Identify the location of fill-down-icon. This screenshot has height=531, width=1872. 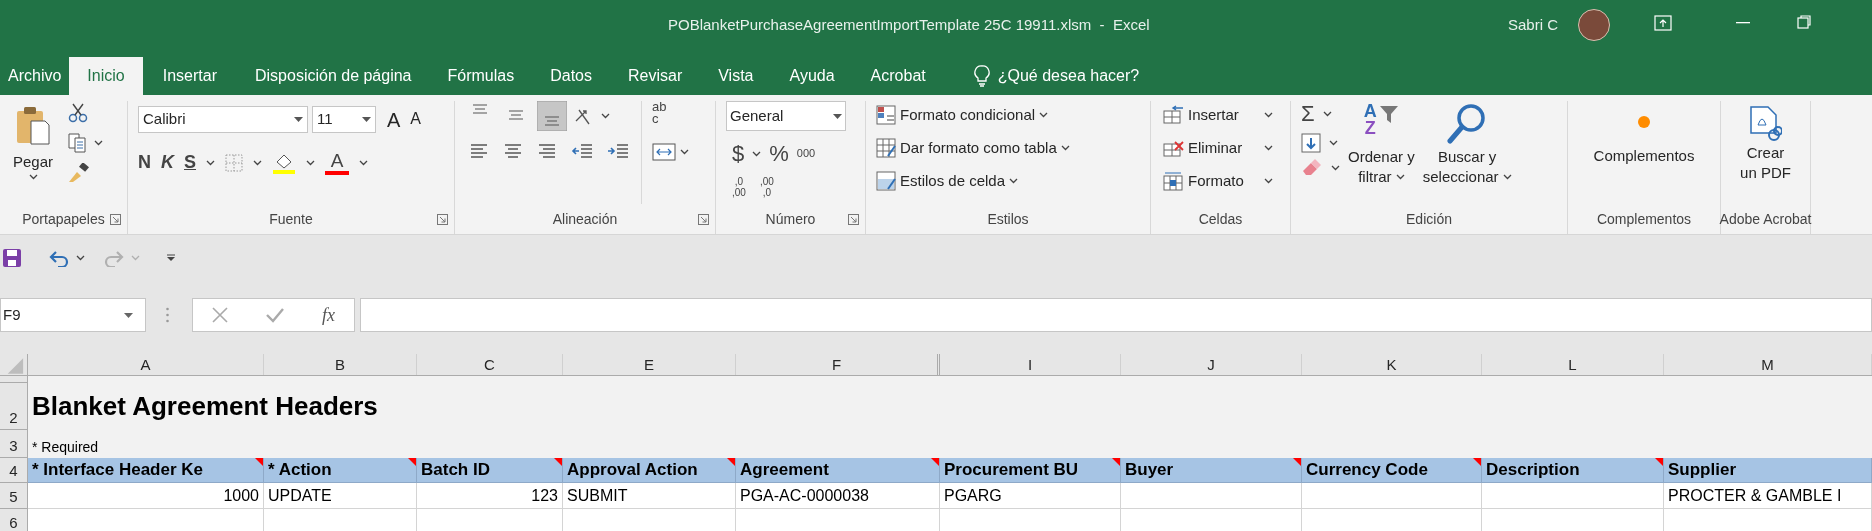
(1311, 143).